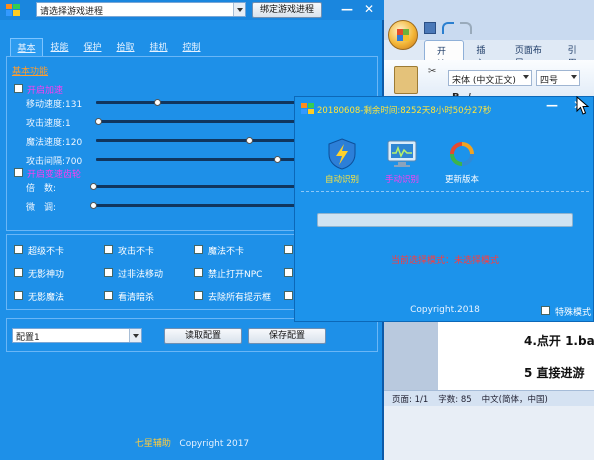  What do you see at coordinates (199, 159) in the screenshot?
I see `attack-interval-slider` at bounding box center [199, 159].